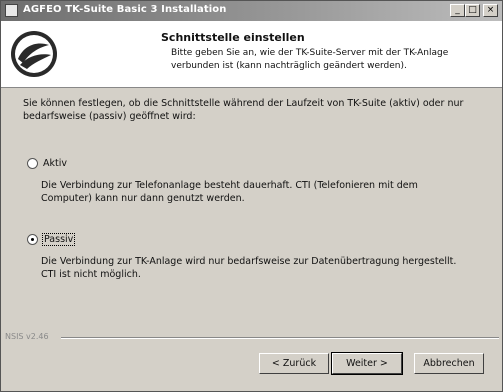 This screenshot has height=392, width=503. Describe the element at coordinates (490, 10) in the screenshot. I see `close-button: ×` at that location.